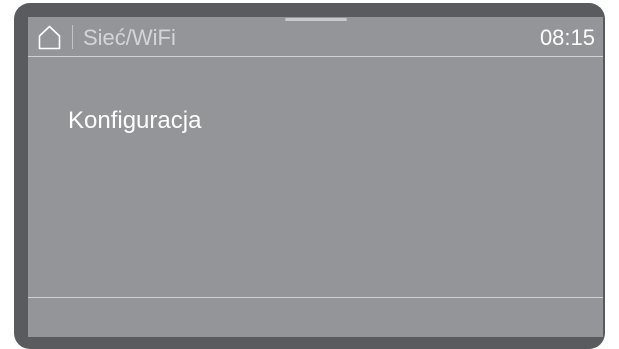  What do you see at coordinates (129, 37) in the screenshot?
I see `page-title: Sieć/WiFi` at bounding box center [129, 37].